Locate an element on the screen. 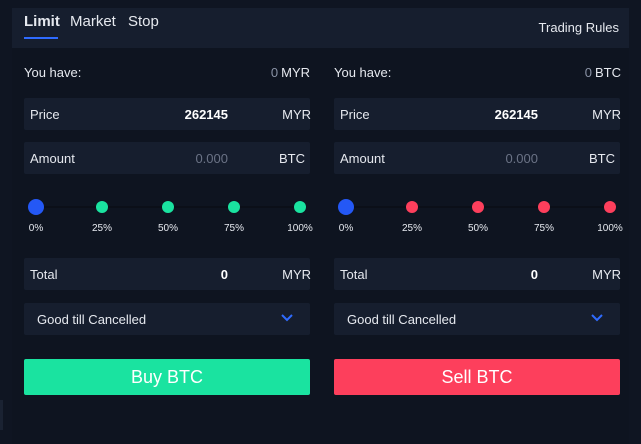  sell-time-in-force-select: Good till Cancelled is located at coordinates (477, 319).